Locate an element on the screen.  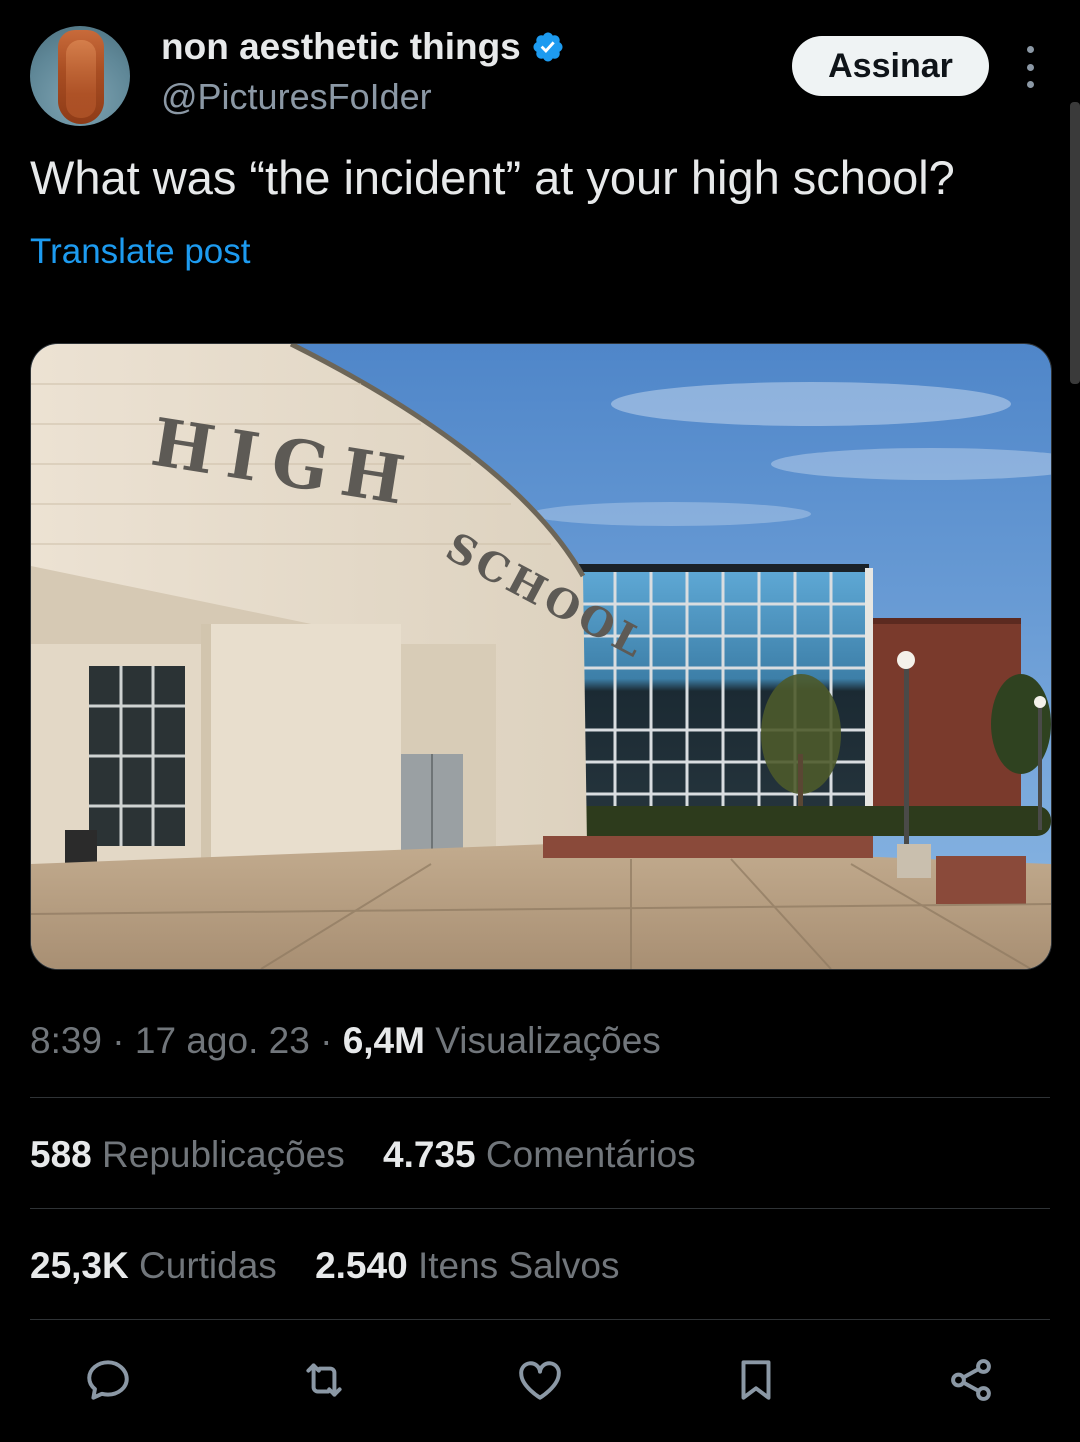
repost-icon is located at coordinates (324, 1380).